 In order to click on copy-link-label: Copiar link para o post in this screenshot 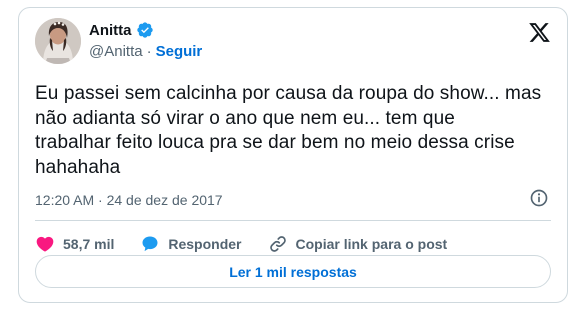, I will do `click(371, 244)`.